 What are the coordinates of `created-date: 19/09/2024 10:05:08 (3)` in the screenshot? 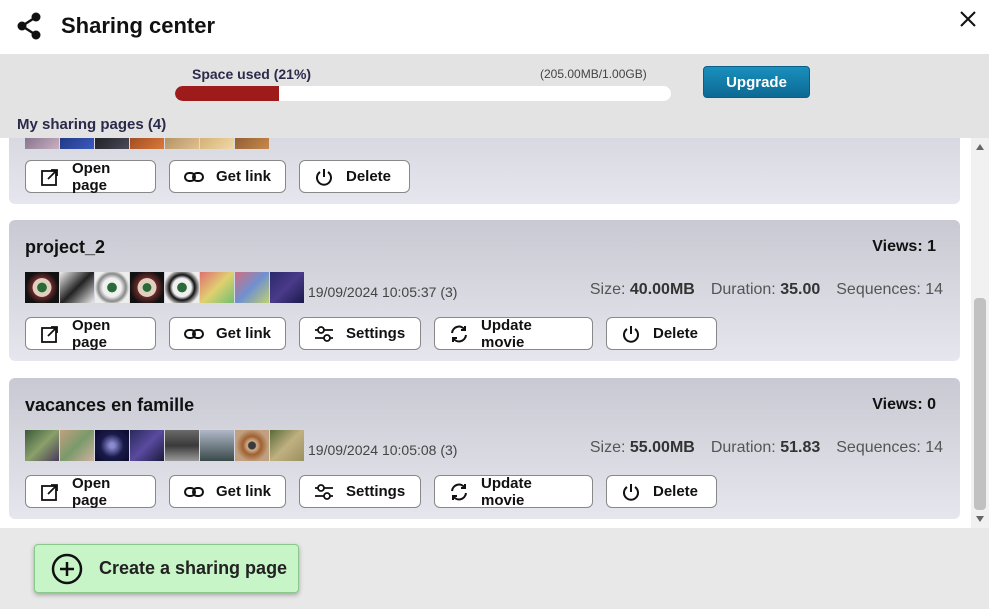 It's located at (383, 450).